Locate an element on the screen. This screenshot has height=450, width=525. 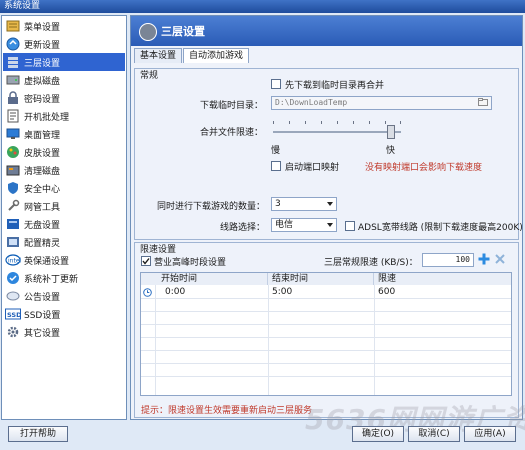
column-header-end-time: 结束时间 is located at coordinates (321, 279).